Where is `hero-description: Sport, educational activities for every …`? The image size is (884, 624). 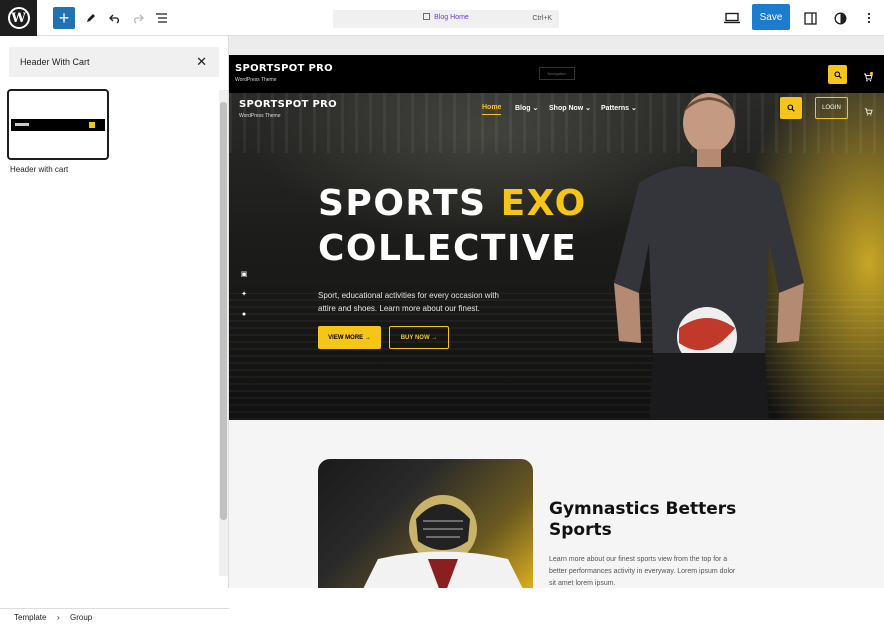 hero-description: Sport, educational activities for every … is located at coordinates (408, 302).